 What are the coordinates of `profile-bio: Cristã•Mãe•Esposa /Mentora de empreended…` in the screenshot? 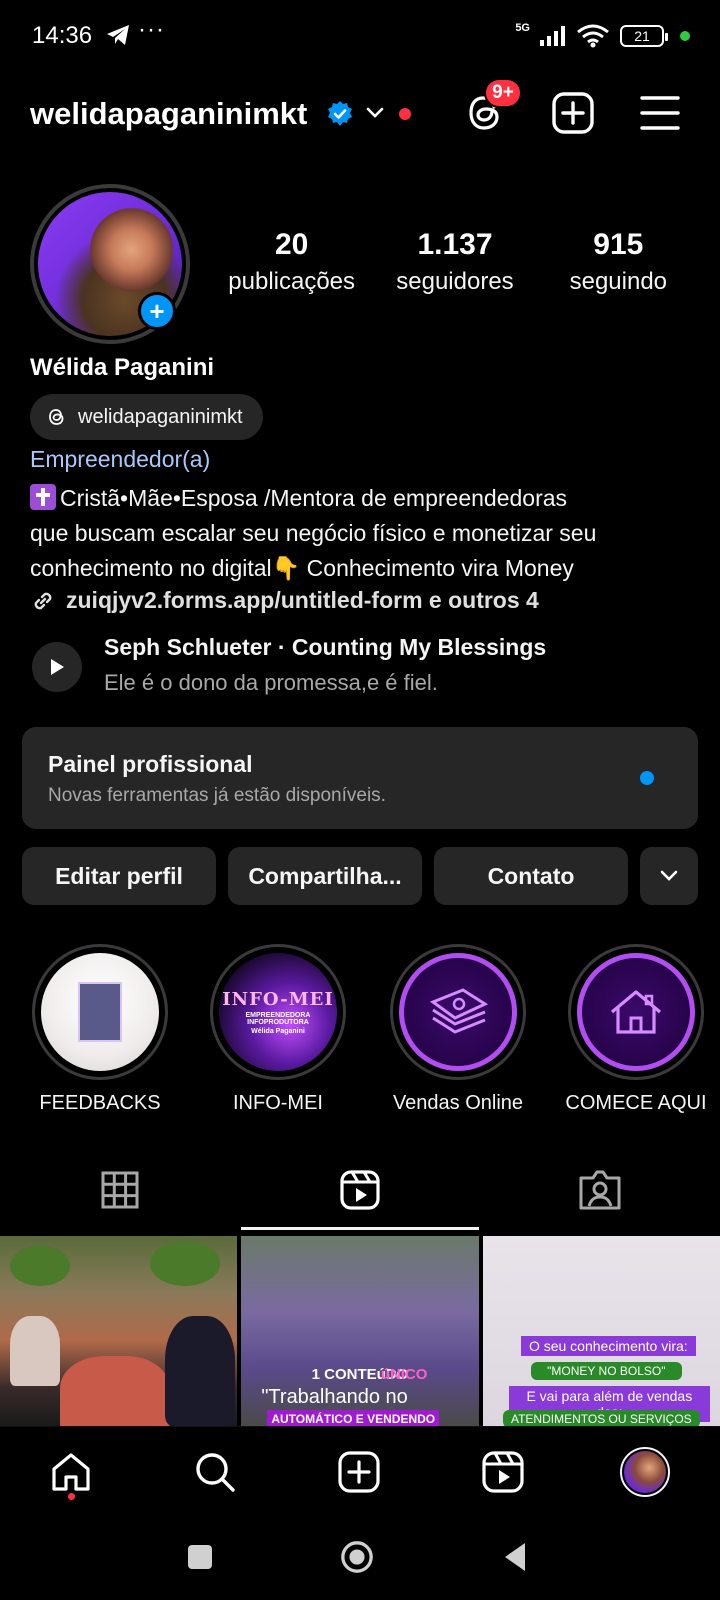 It's located at (365, 533).